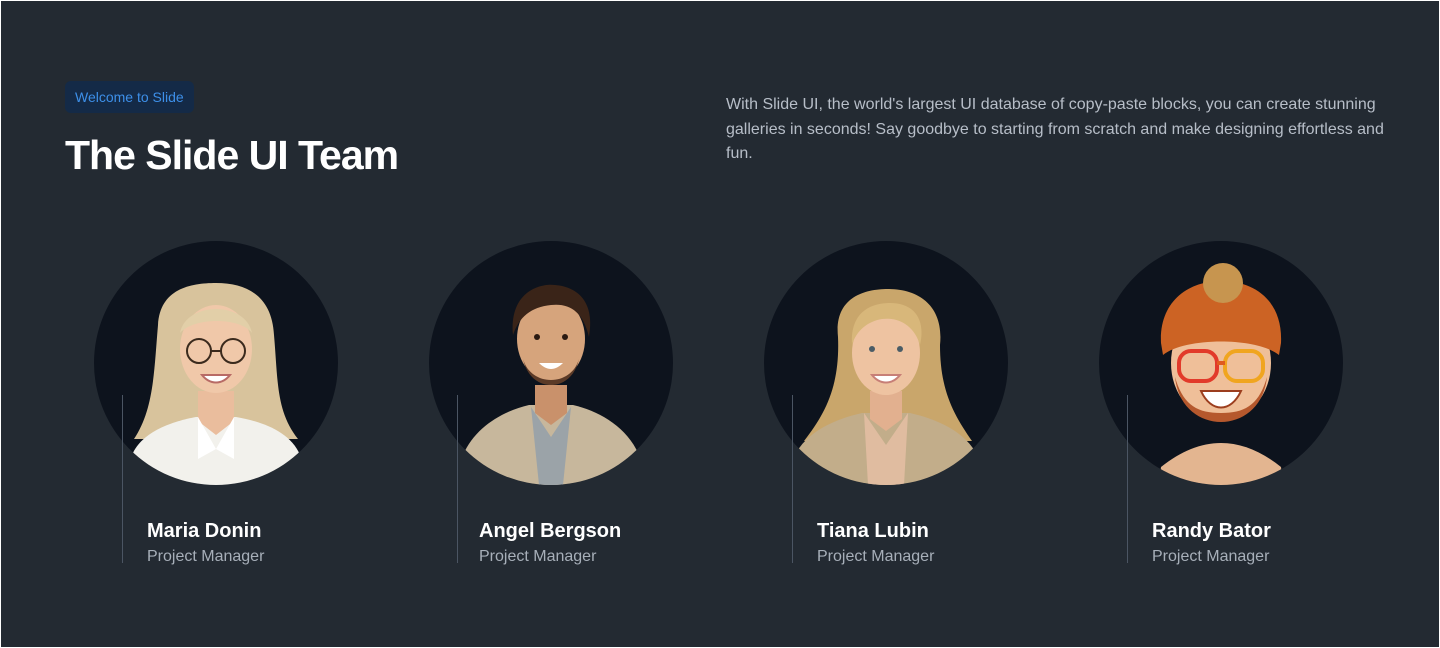  I want to click on man-jacket-portrait-icon, so click(551, 384).